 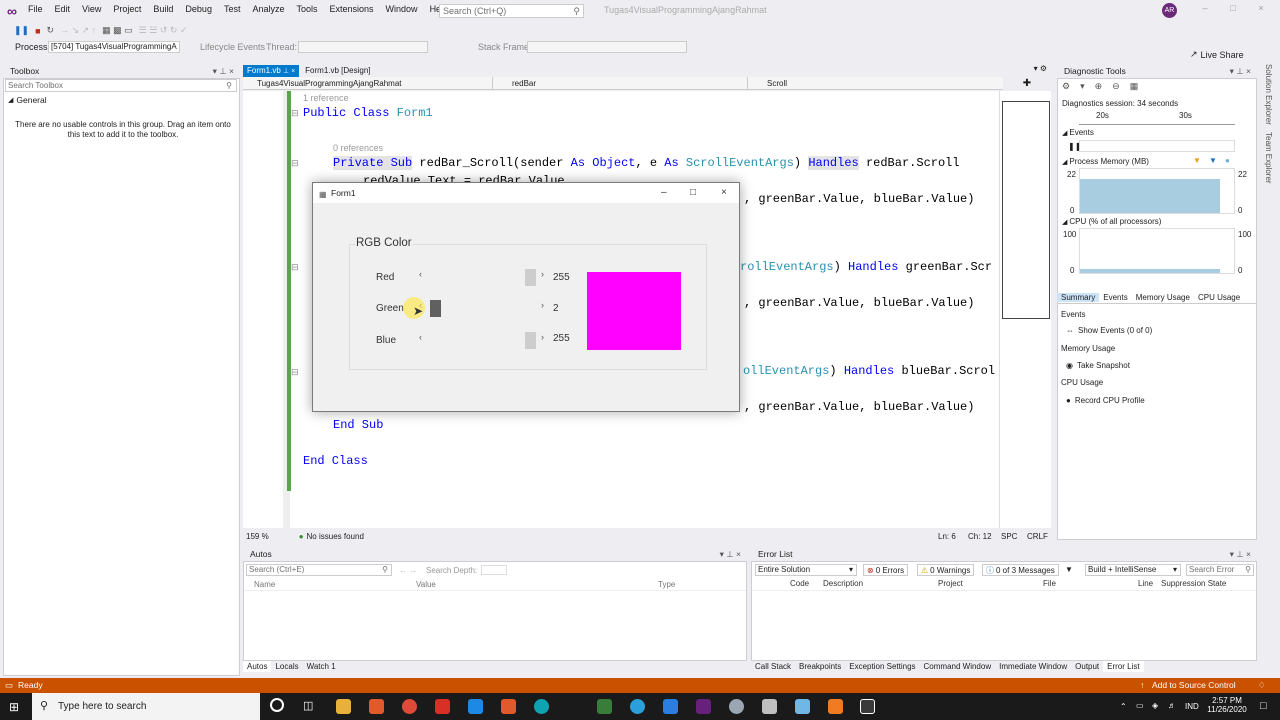 What do you see at coordinates (35, 9) in the screenshot?
I see `menu-file: File` at bounding box center [35, 9].